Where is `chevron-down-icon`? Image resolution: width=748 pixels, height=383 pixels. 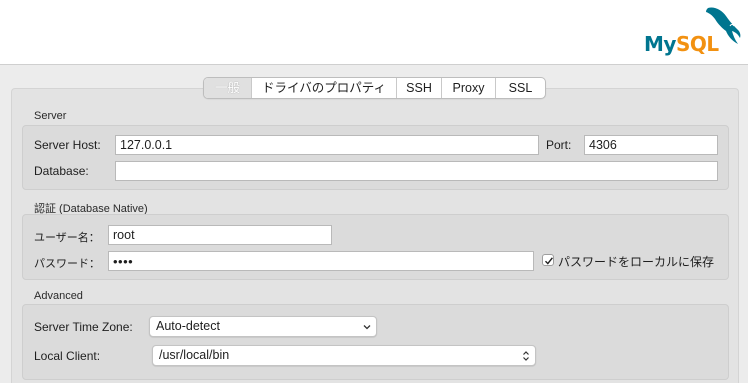
chevron-down-icon is located at coordinates (367, 327).